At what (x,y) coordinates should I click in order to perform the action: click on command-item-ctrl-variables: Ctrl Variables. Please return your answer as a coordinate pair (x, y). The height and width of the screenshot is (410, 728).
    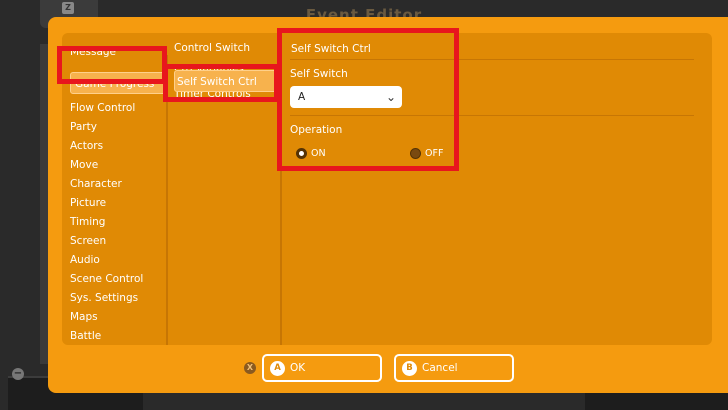
    Looking at the image, I should click on (228, 64).